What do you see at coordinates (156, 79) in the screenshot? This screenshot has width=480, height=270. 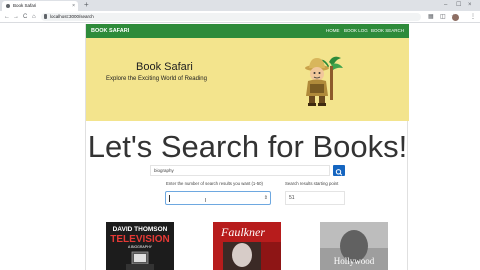 I see `hero-subtitle: Explore the Exciting World of Reading` at bounding box center [156, 79].